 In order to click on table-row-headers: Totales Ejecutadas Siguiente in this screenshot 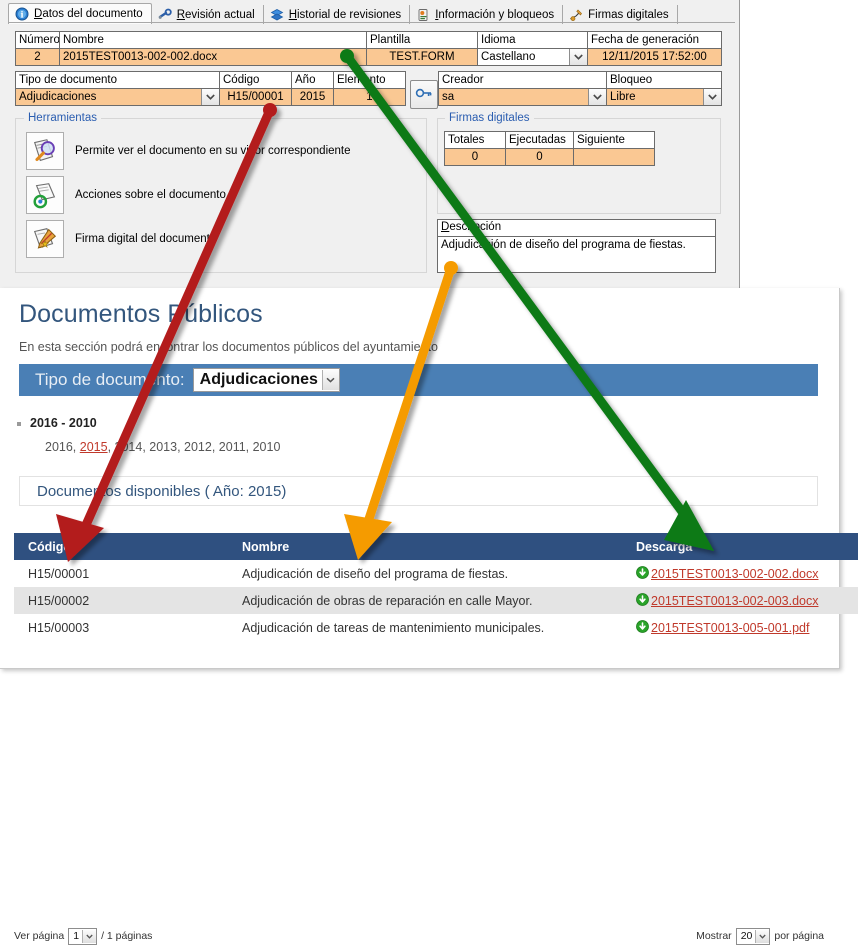, I will do `click(549, 140)`.